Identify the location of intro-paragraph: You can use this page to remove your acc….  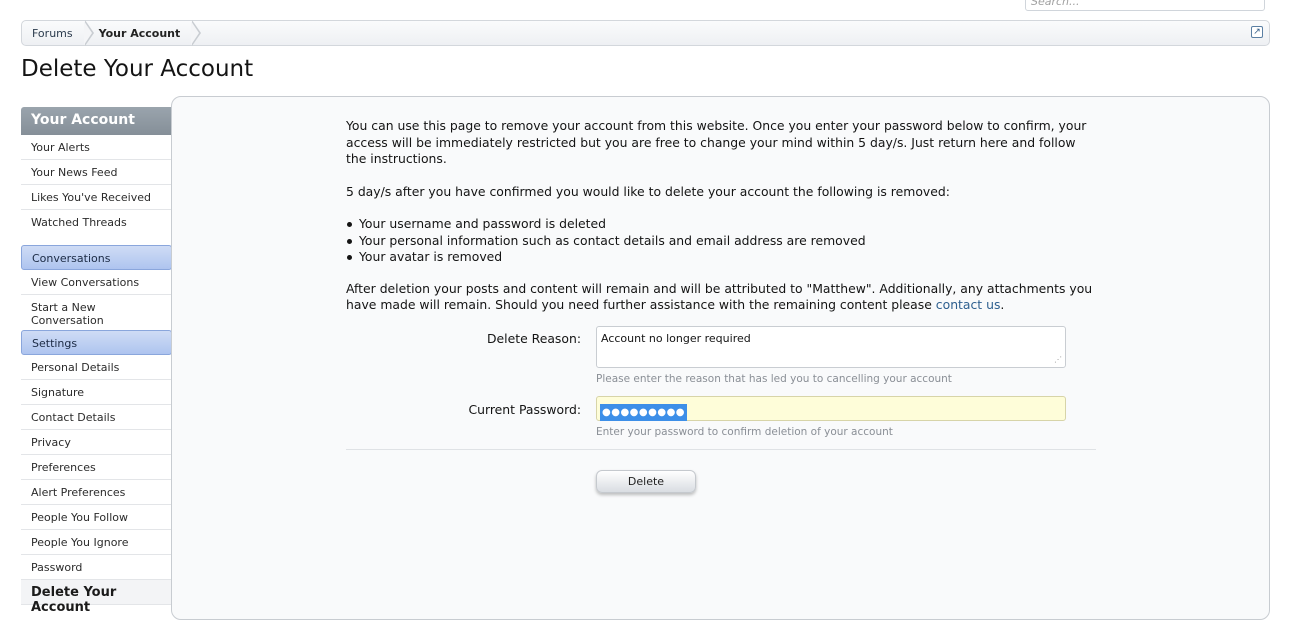
(716, 142).